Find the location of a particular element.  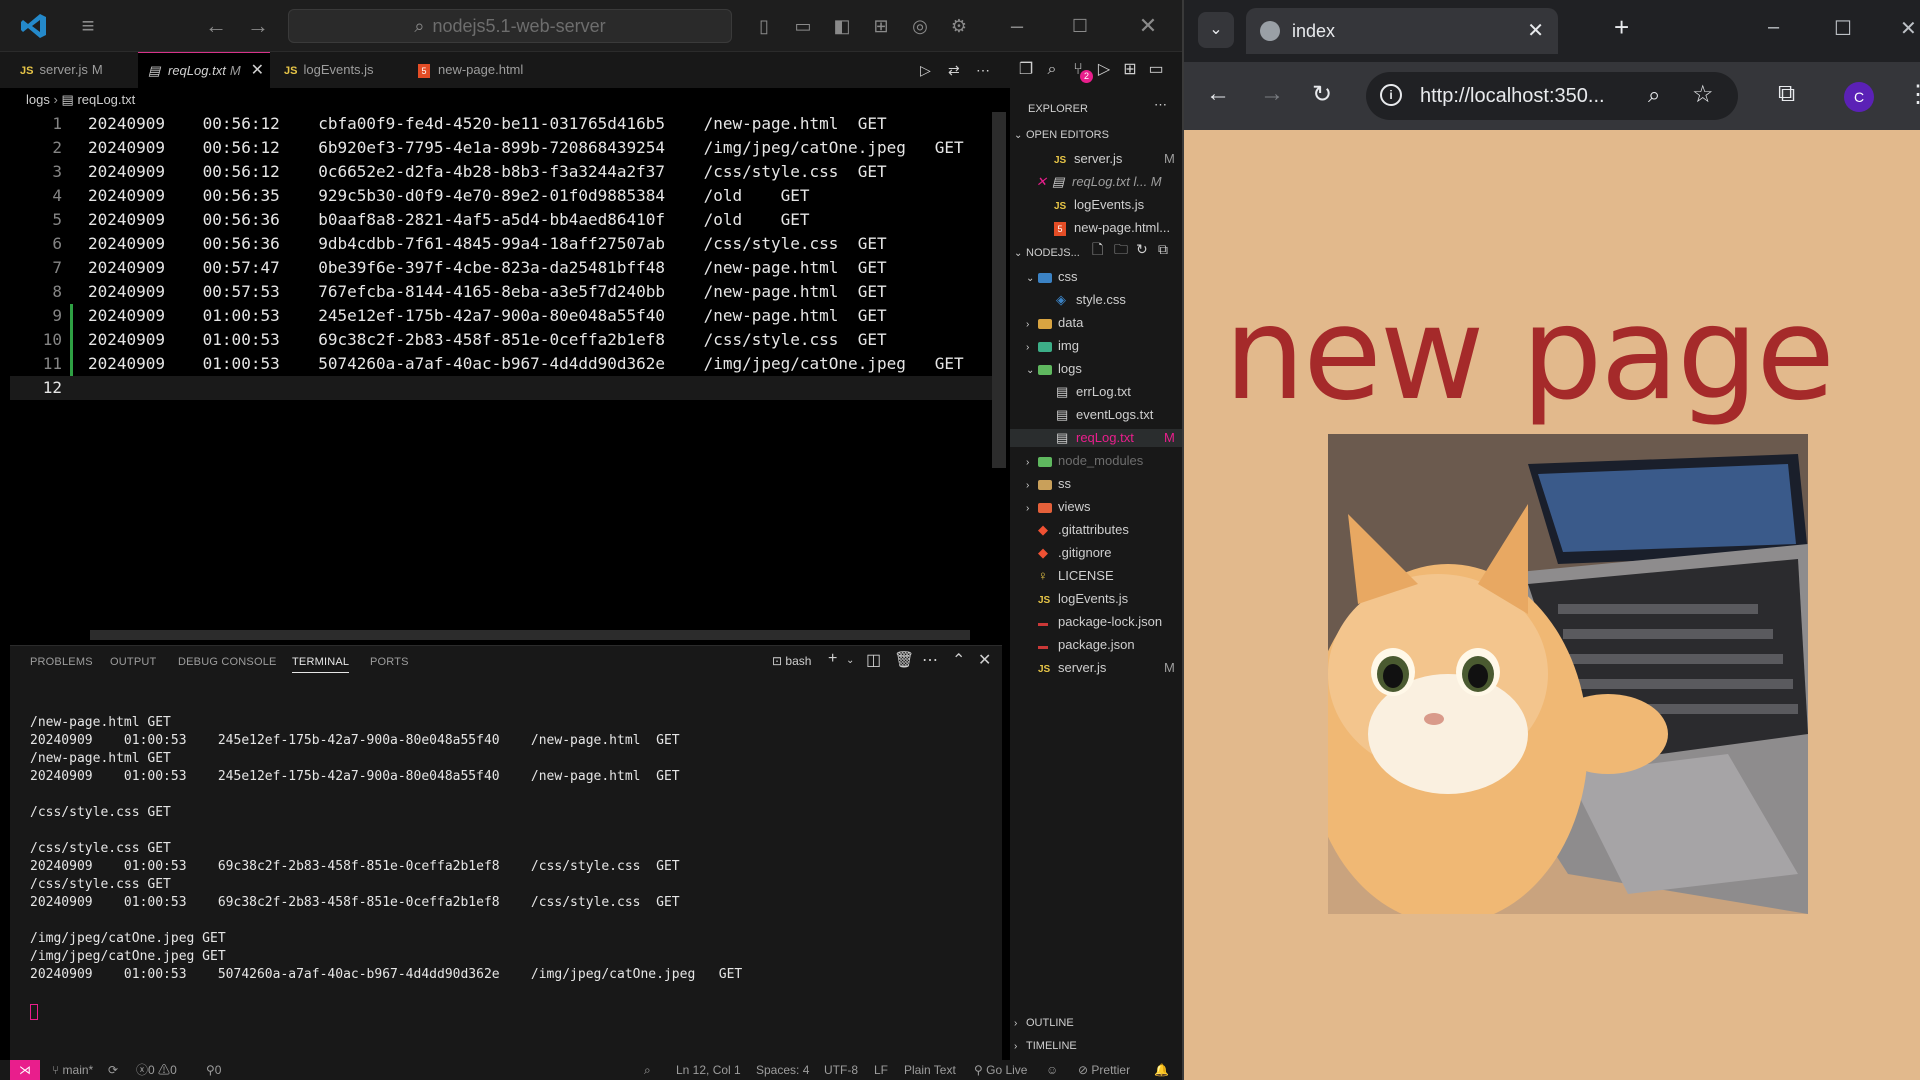

encoding: UTF-8 is located at coordinates (841, 1070).